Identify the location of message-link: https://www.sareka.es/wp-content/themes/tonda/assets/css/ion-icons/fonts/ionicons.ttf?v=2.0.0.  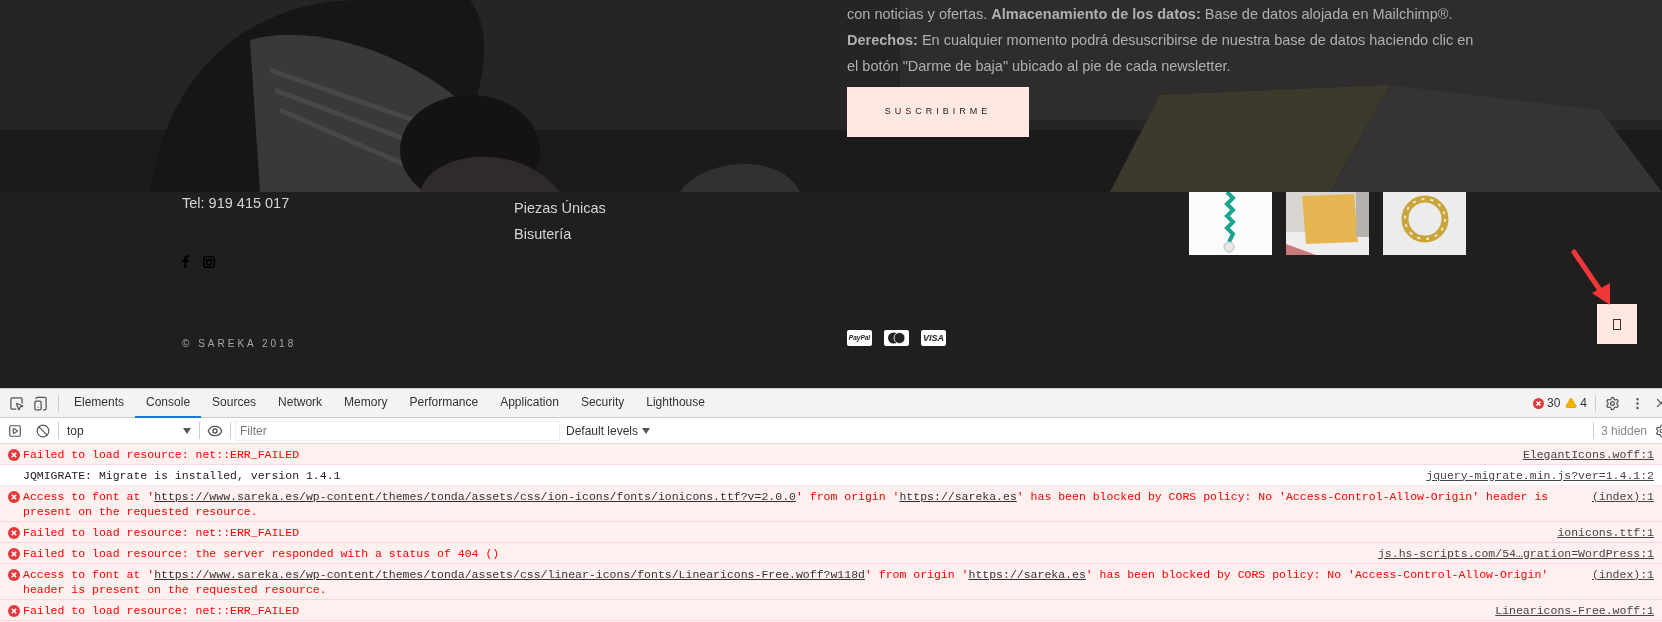
(475, 496).